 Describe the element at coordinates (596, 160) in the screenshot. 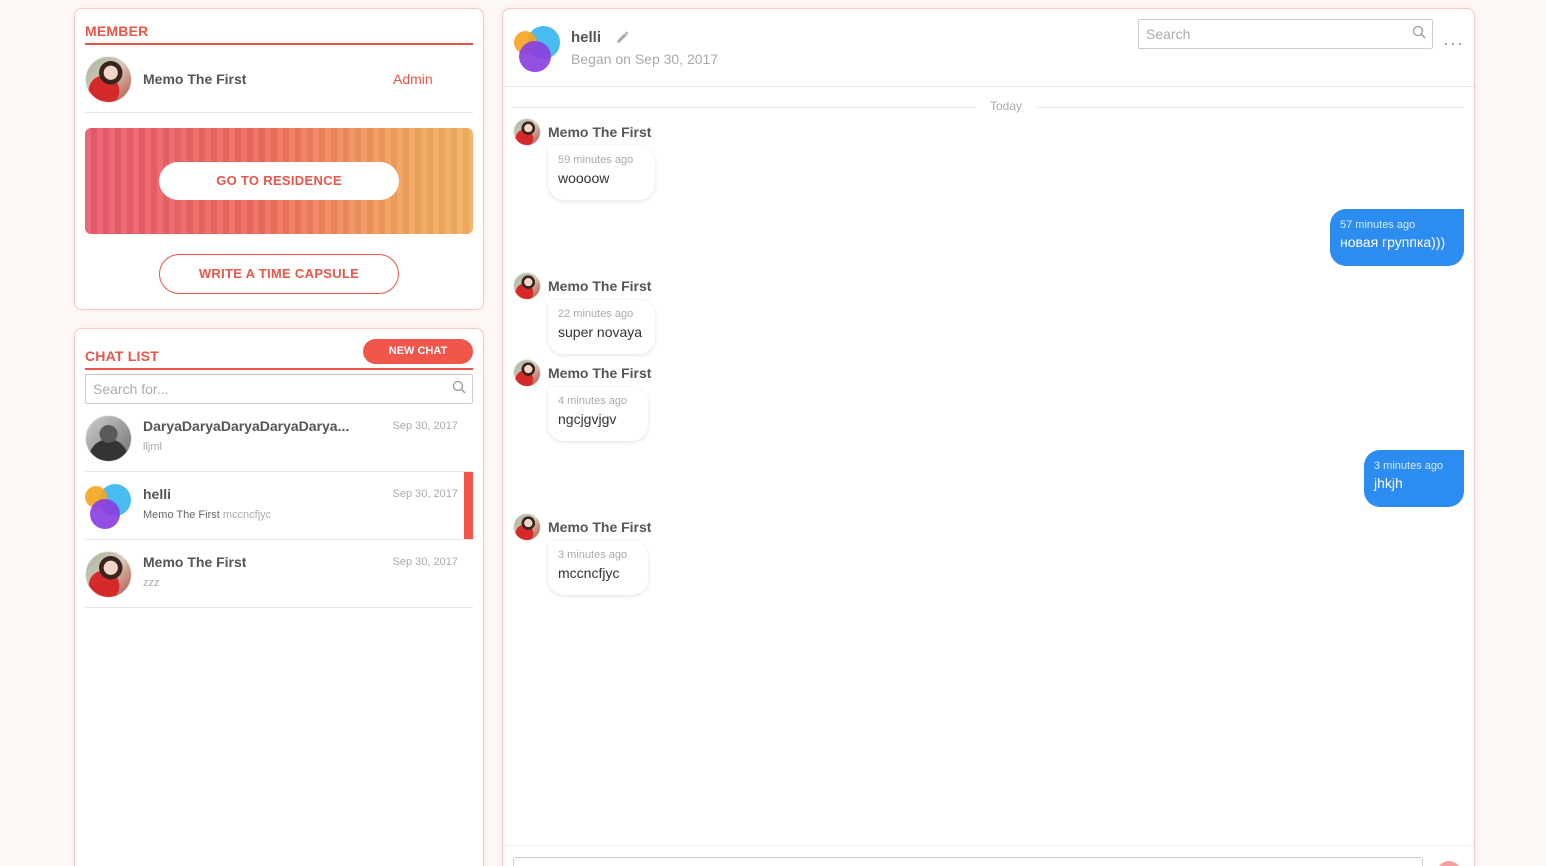

I see `message-time: 59 minutes ago` at that location.